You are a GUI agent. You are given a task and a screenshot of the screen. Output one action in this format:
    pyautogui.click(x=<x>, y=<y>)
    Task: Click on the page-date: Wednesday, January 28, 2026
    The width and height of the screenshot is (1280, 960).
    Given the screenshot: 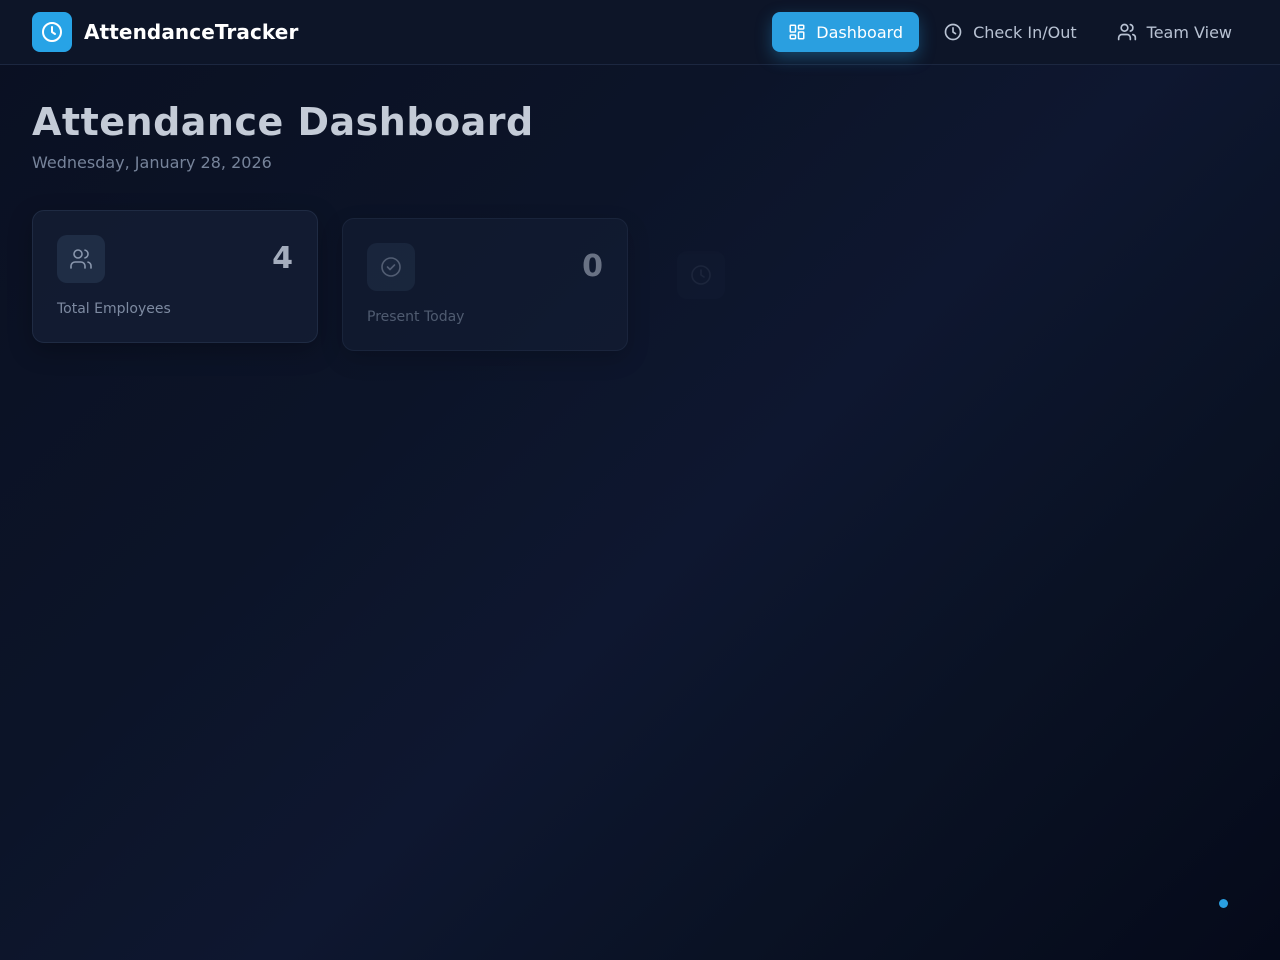 What is the action you would take?
    pyautogui.click(x=152, y=162)
    